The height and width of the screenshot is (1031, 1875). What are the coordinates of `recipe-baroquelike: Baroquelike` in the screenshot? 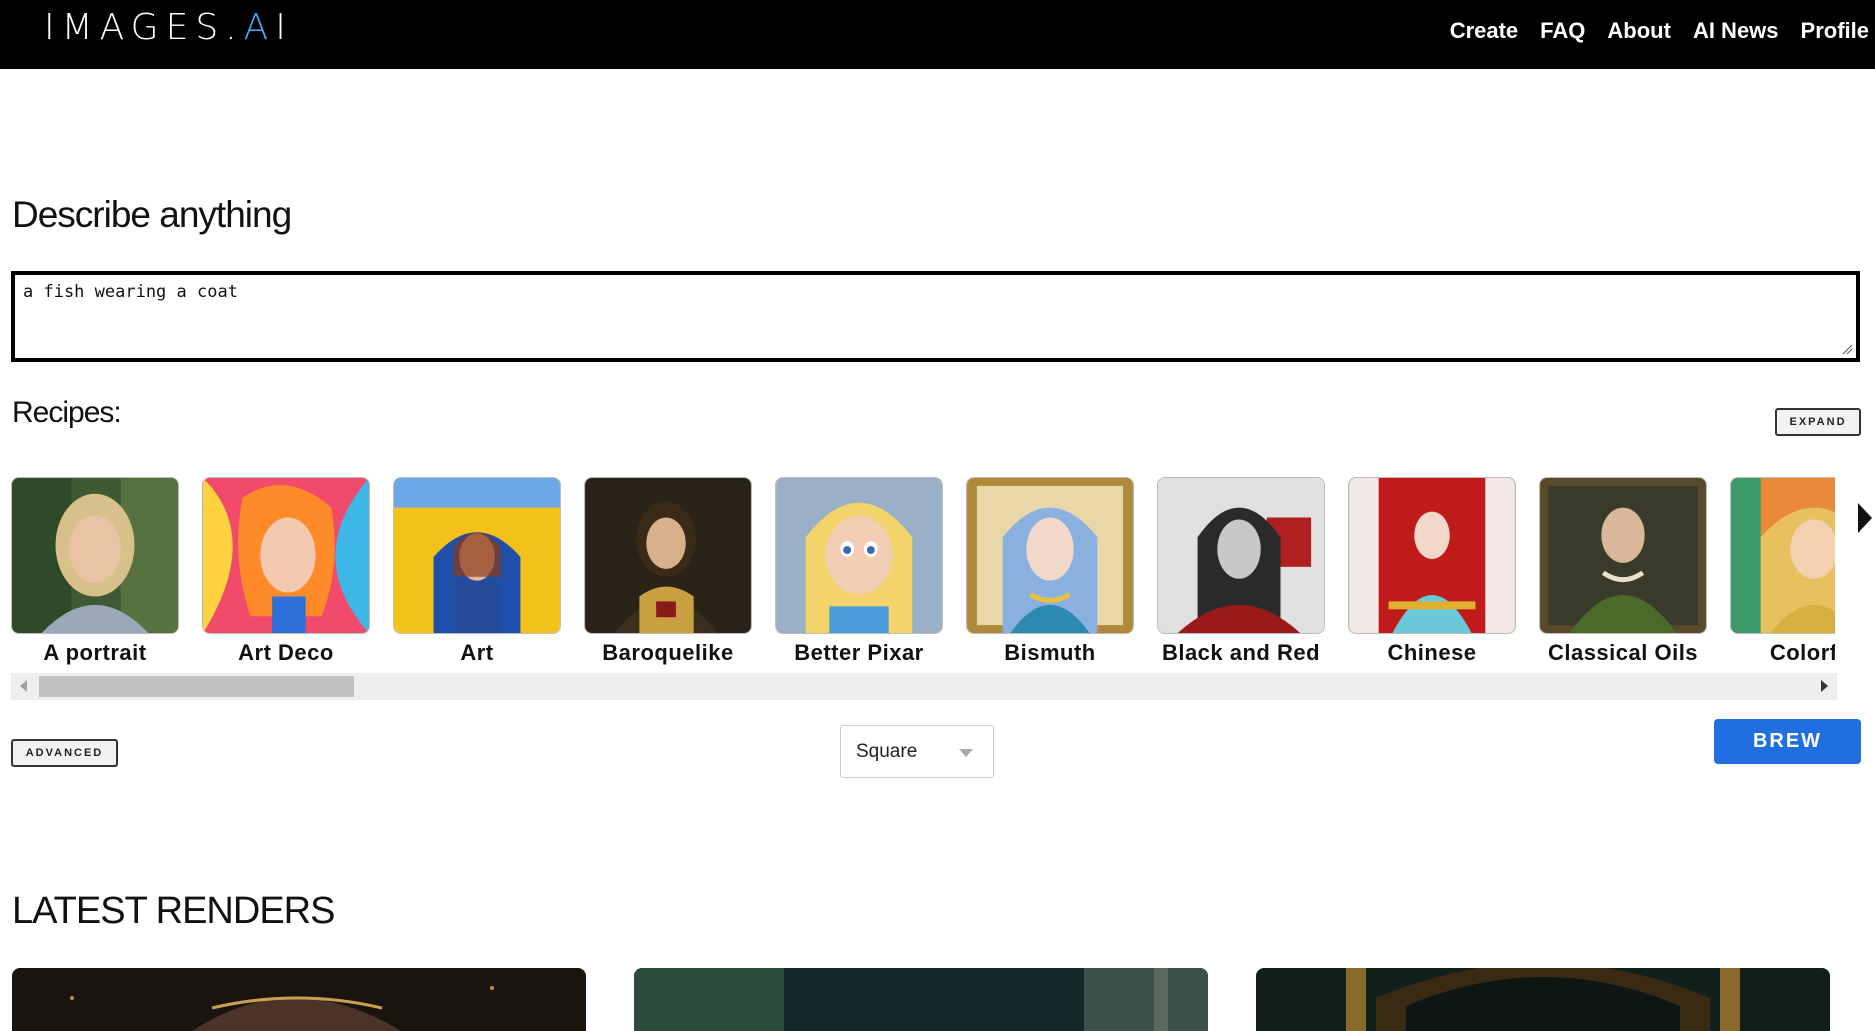 It's located at (668, 571).